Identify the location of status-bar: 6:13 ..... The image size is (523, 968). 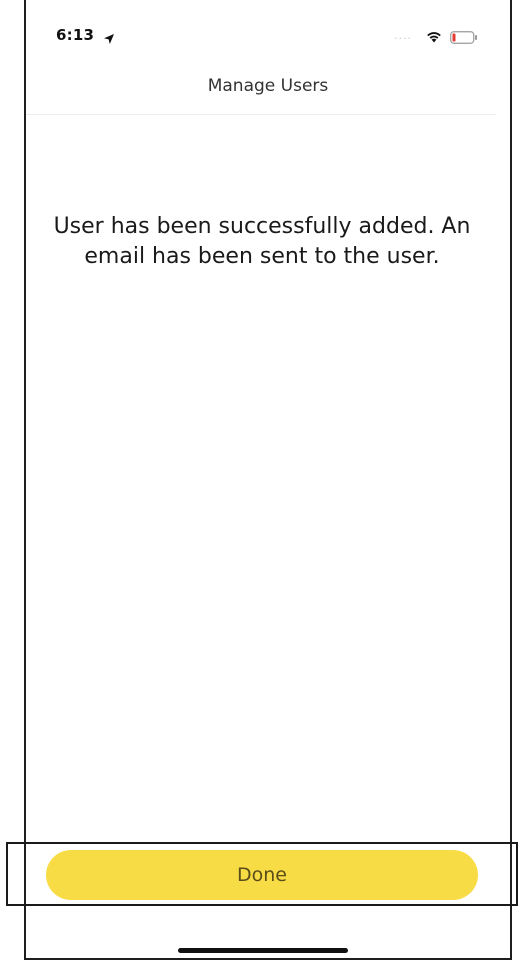
(273, 36).